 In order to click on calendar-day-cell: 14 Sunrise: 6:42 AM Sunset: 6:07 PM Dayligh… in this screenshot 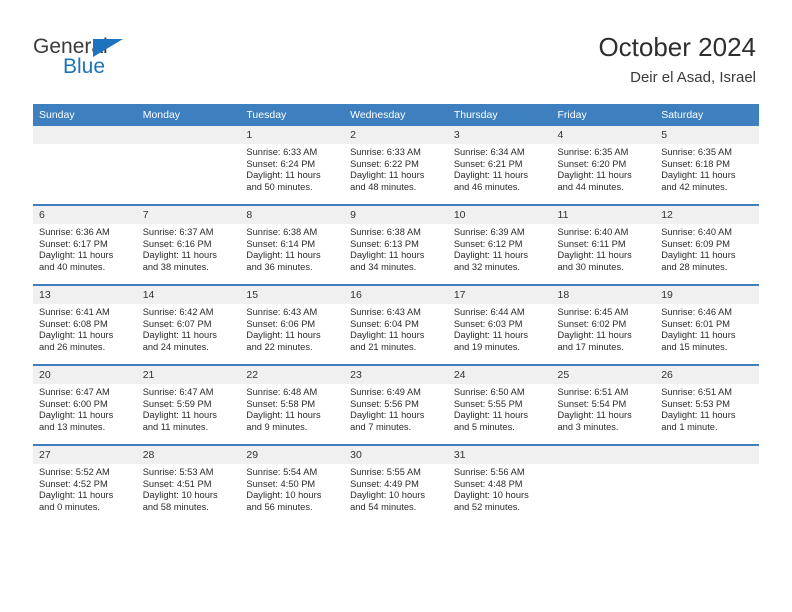, I will do `click(188, 324)`.